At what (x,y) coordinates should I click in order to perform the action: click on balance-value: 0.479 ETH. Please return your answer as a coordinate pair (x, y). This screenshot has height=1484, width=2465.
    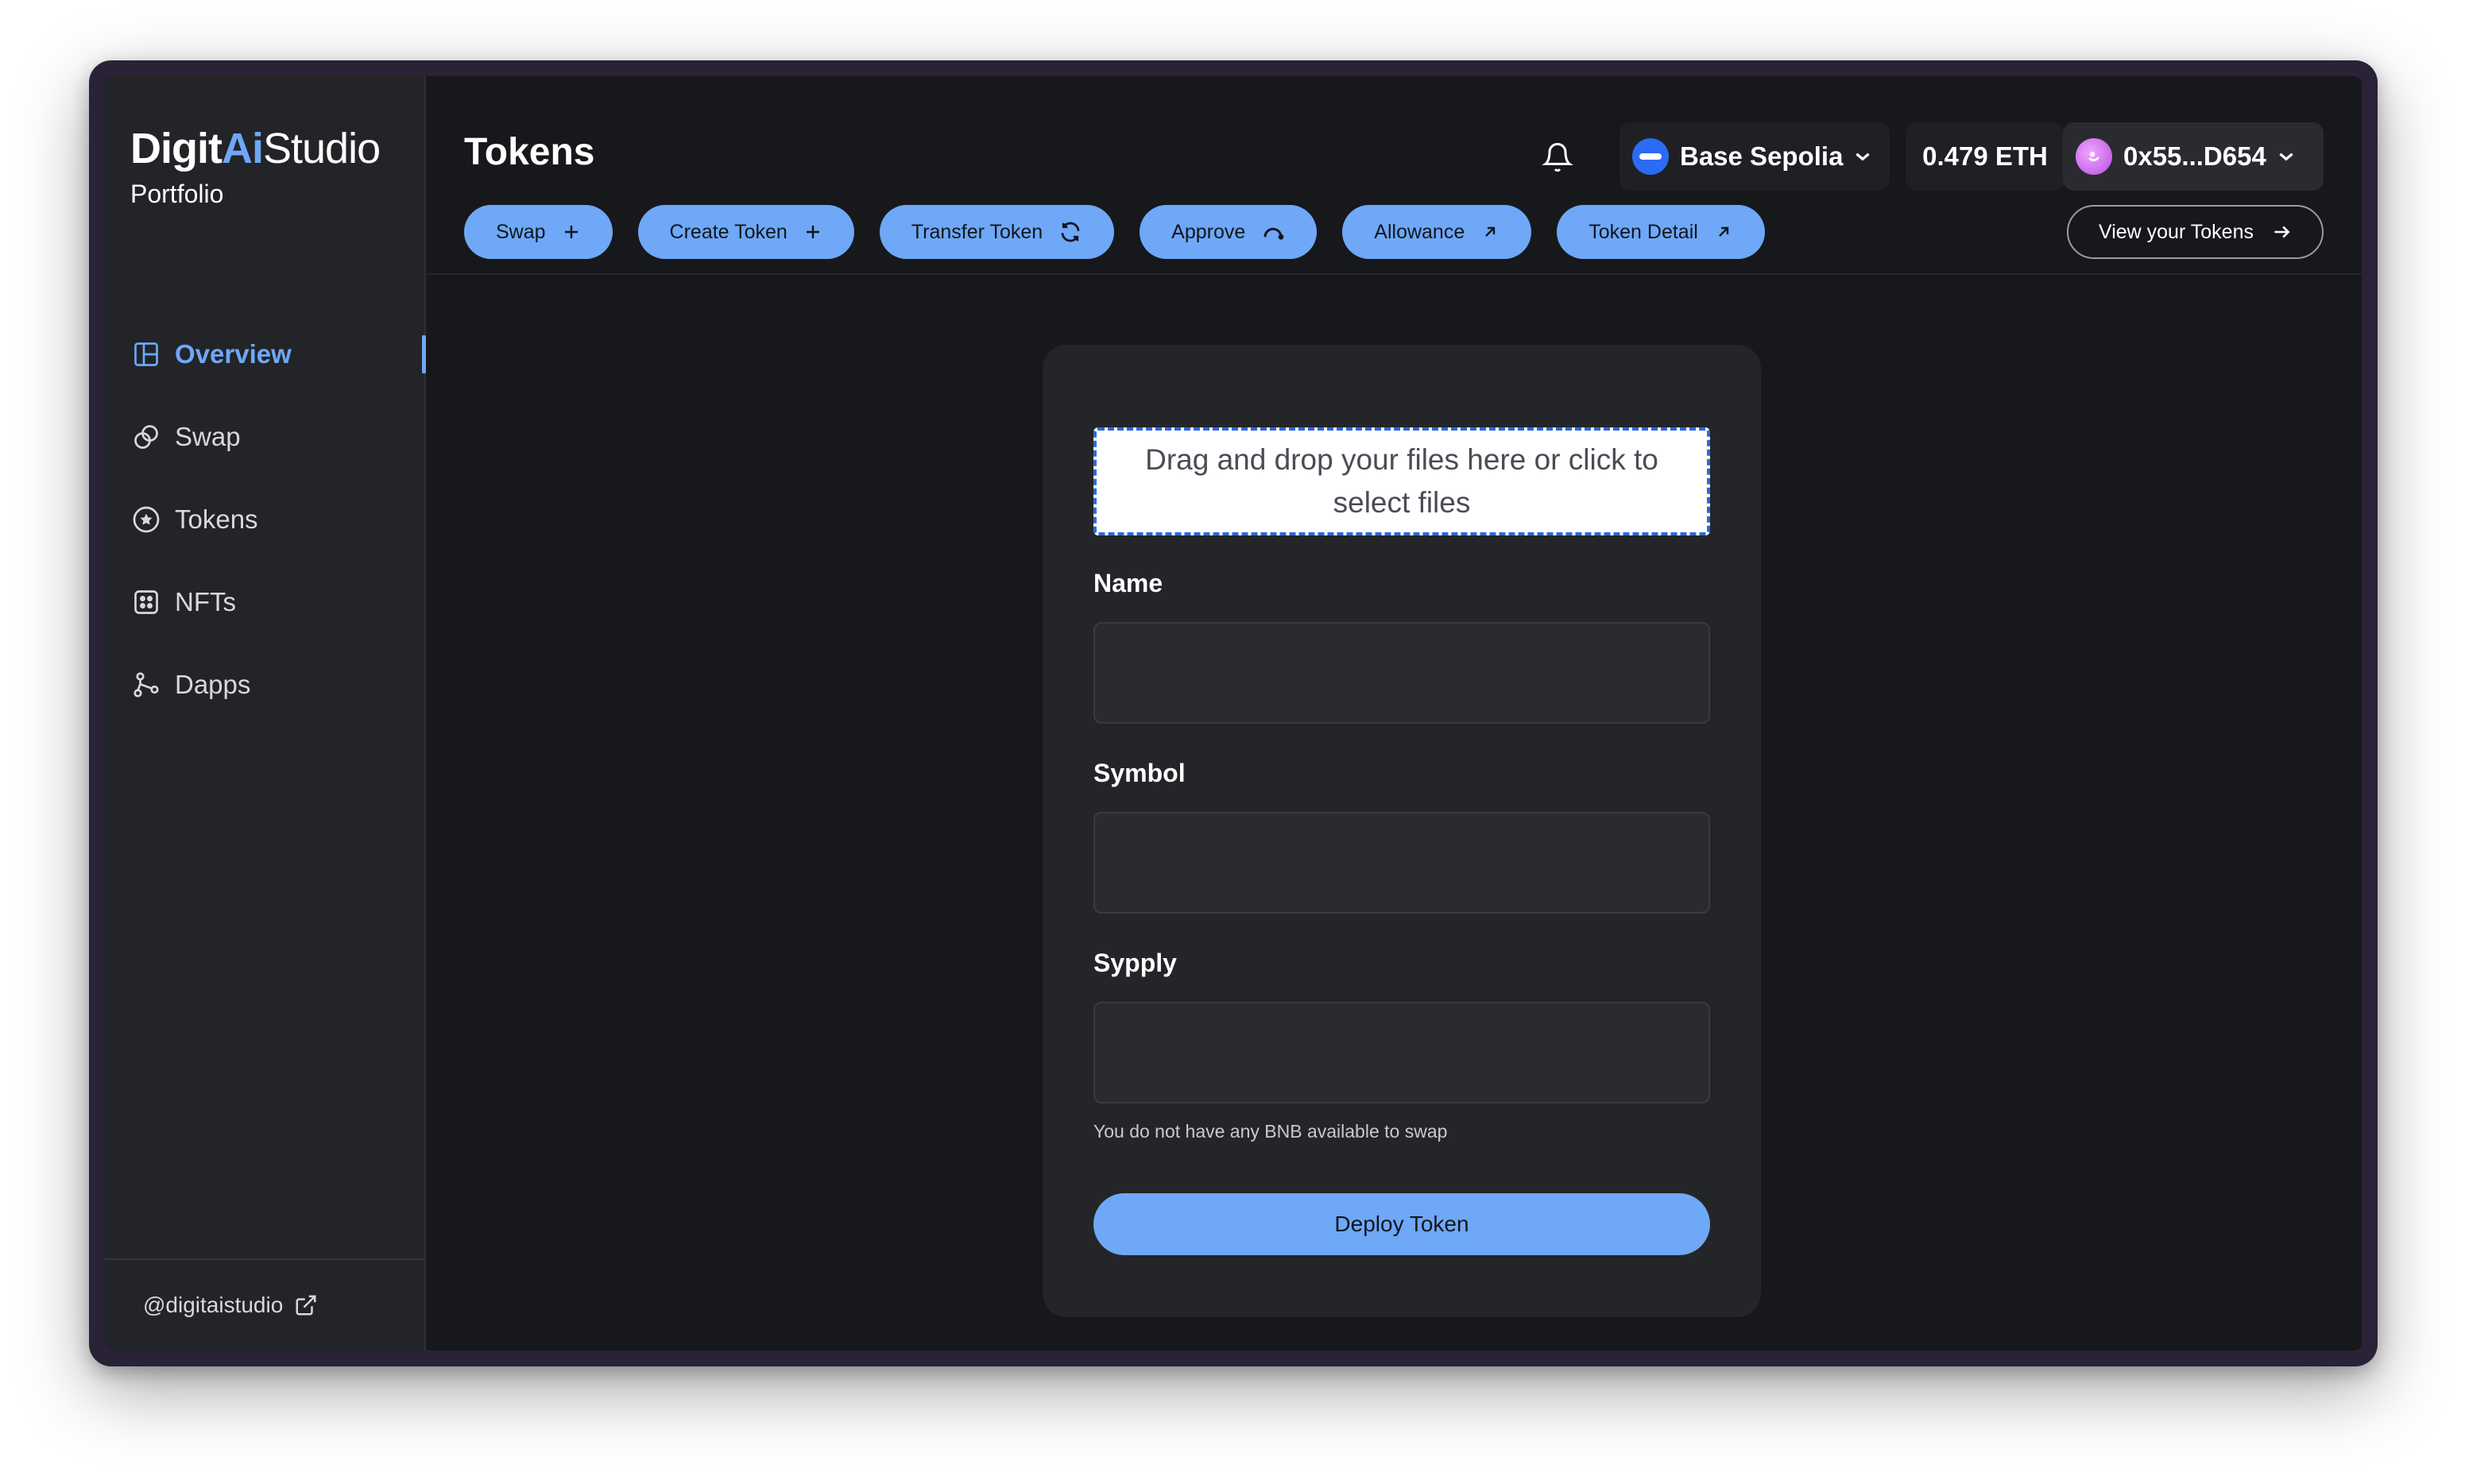
    Looking at the image, I should click on (1985, 156).